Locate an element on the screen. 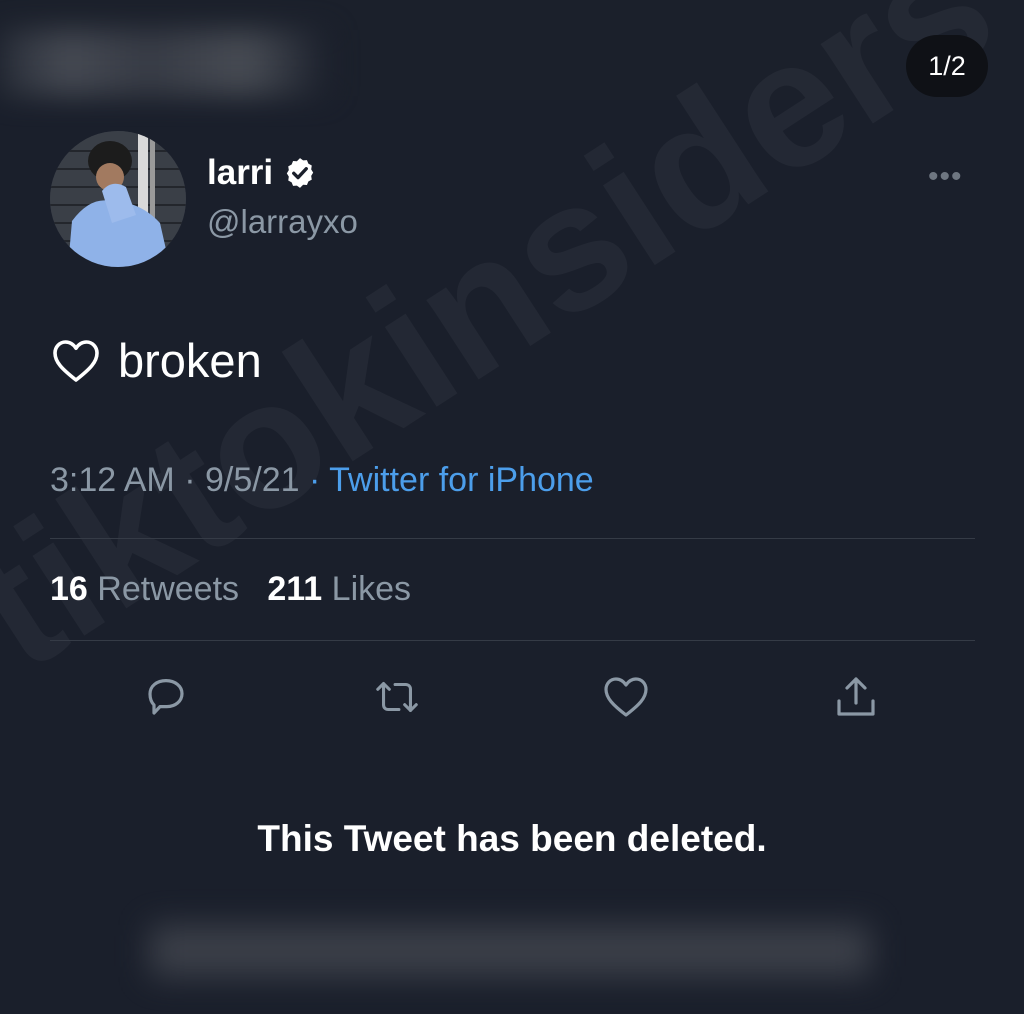 Image resolution: width=1024 pixels, height=1014 pixels. tweet-stats: 16 Retweets 211 Likes is located at coordinates (230, 589).